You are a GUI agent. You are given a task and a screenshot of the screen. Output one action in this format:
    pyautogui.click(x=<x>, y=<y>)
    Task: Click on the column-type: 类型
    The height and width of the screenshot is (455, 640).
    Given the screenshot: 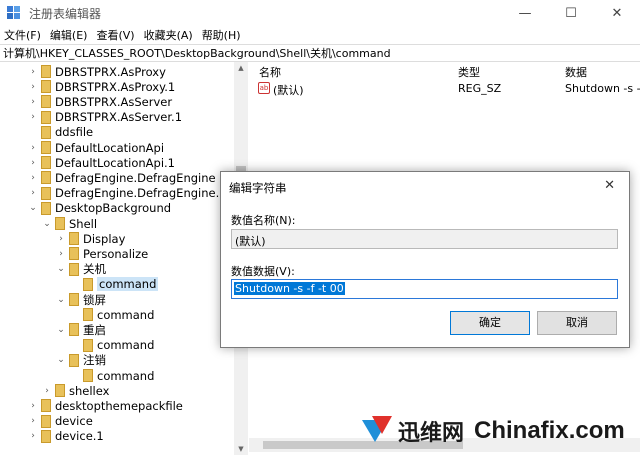 What is the action you would take?
    pyautogui.click(x=469, y=72)
    